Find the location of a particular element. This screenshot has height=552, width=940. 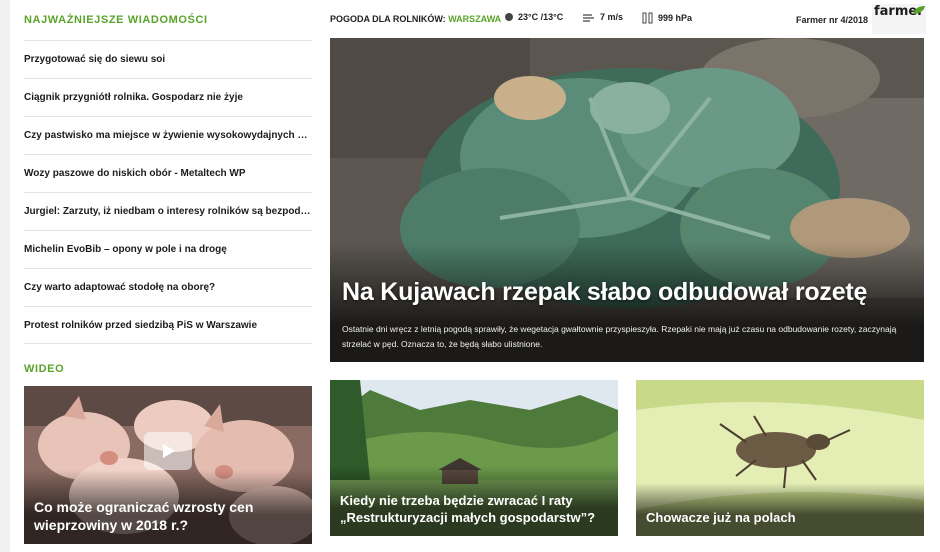

weather-sun-icon is located at coordinates (509, 17).